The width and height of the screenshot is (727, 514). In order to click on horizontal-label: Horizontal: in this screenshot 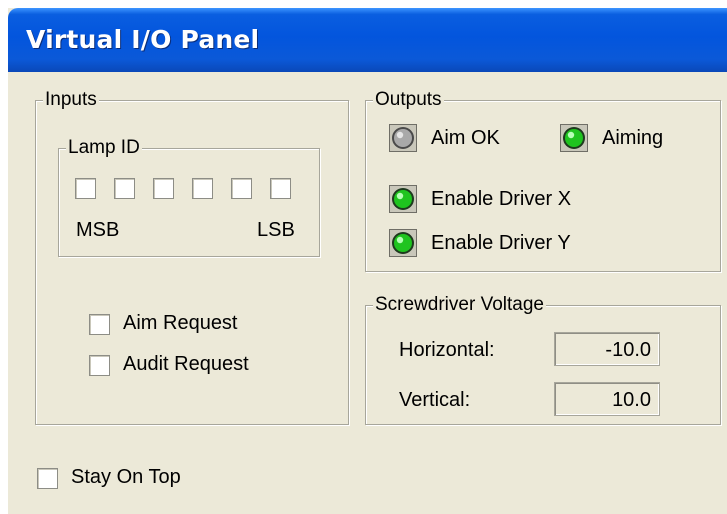, I will do `click(447, 350)`.